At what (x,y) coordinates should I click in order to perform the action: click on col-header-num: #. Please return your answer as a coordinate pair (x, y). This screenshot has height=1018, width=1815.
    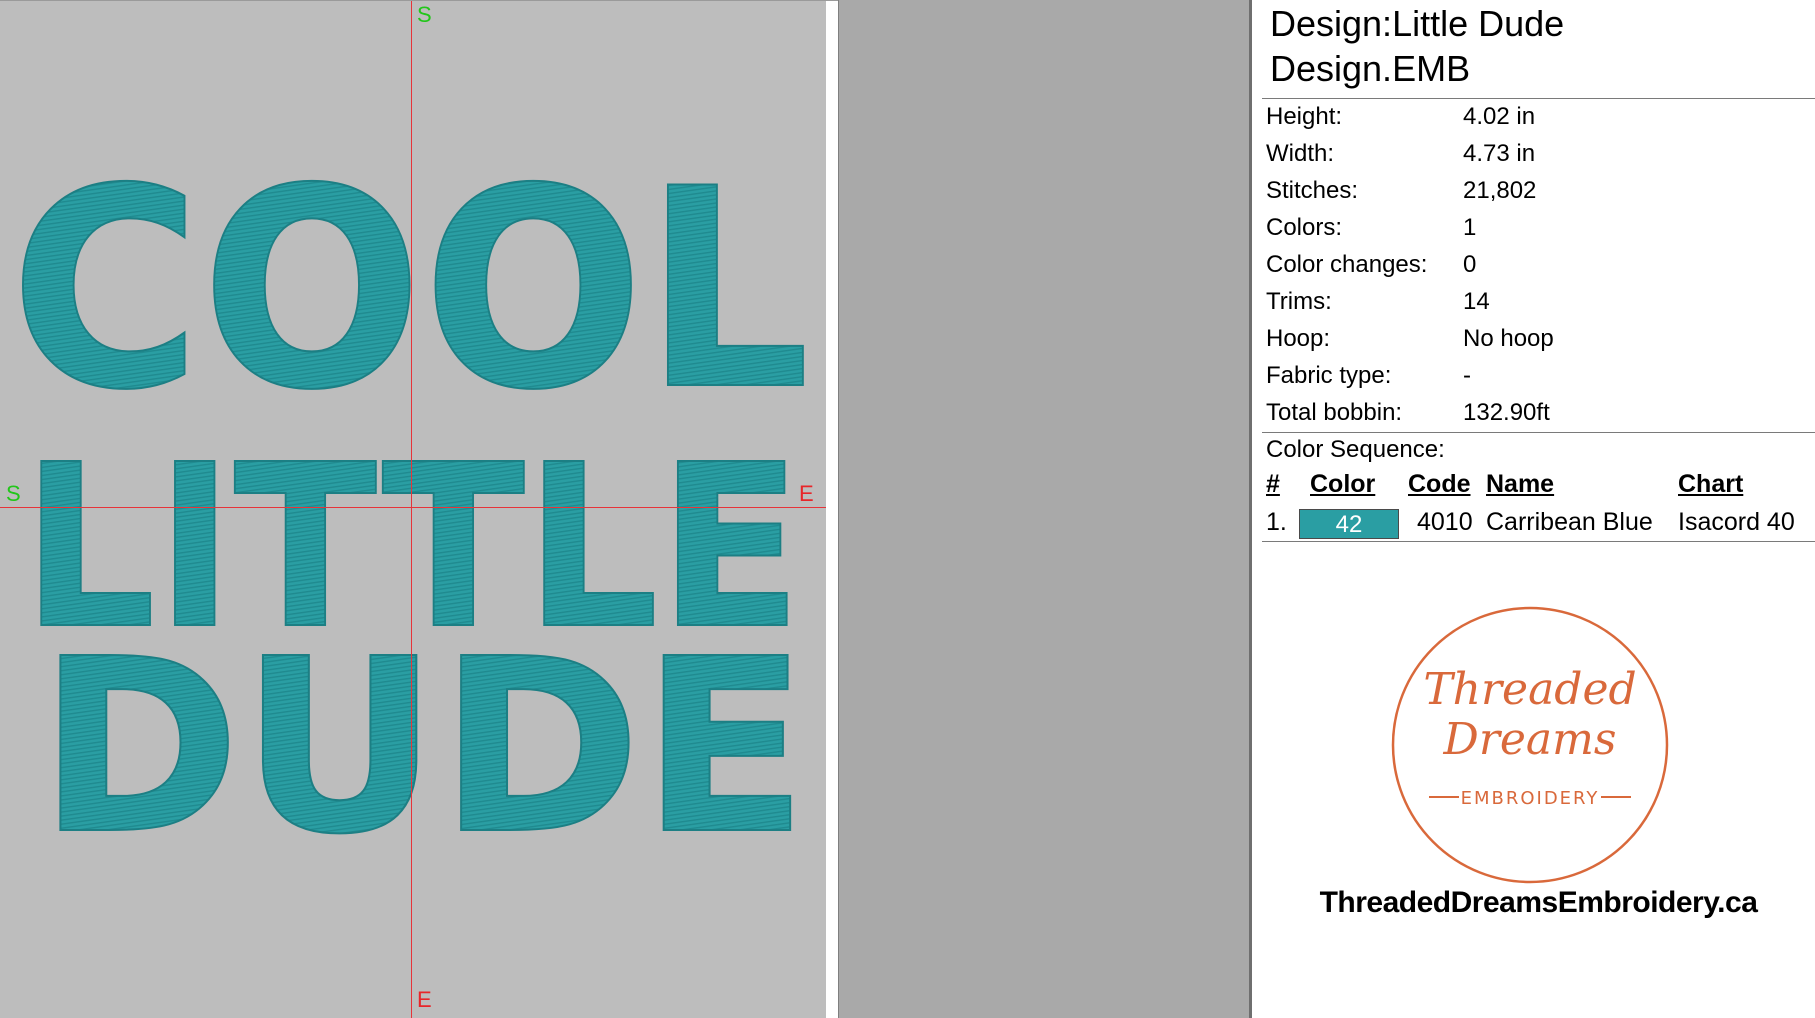
    Looking at the image, I should click on (1273, 484).